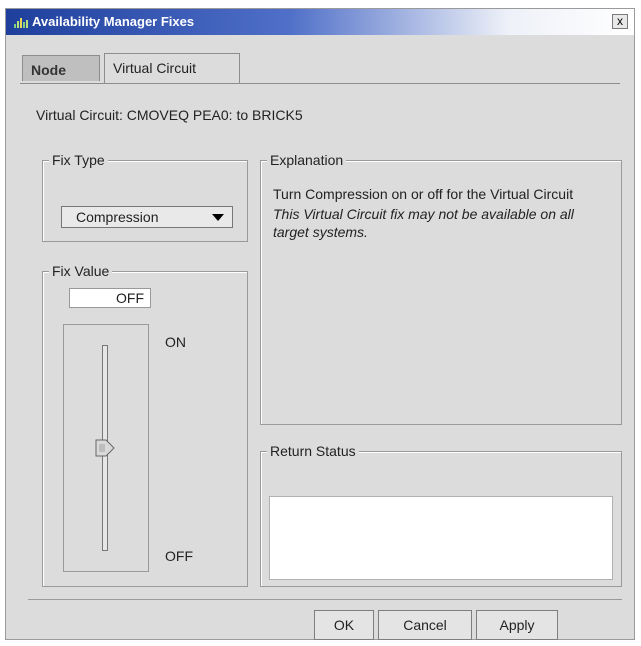  Describe the element at coordinates (110, 298) in the screenshot. I see `fix-value-field: OFF` at that location.